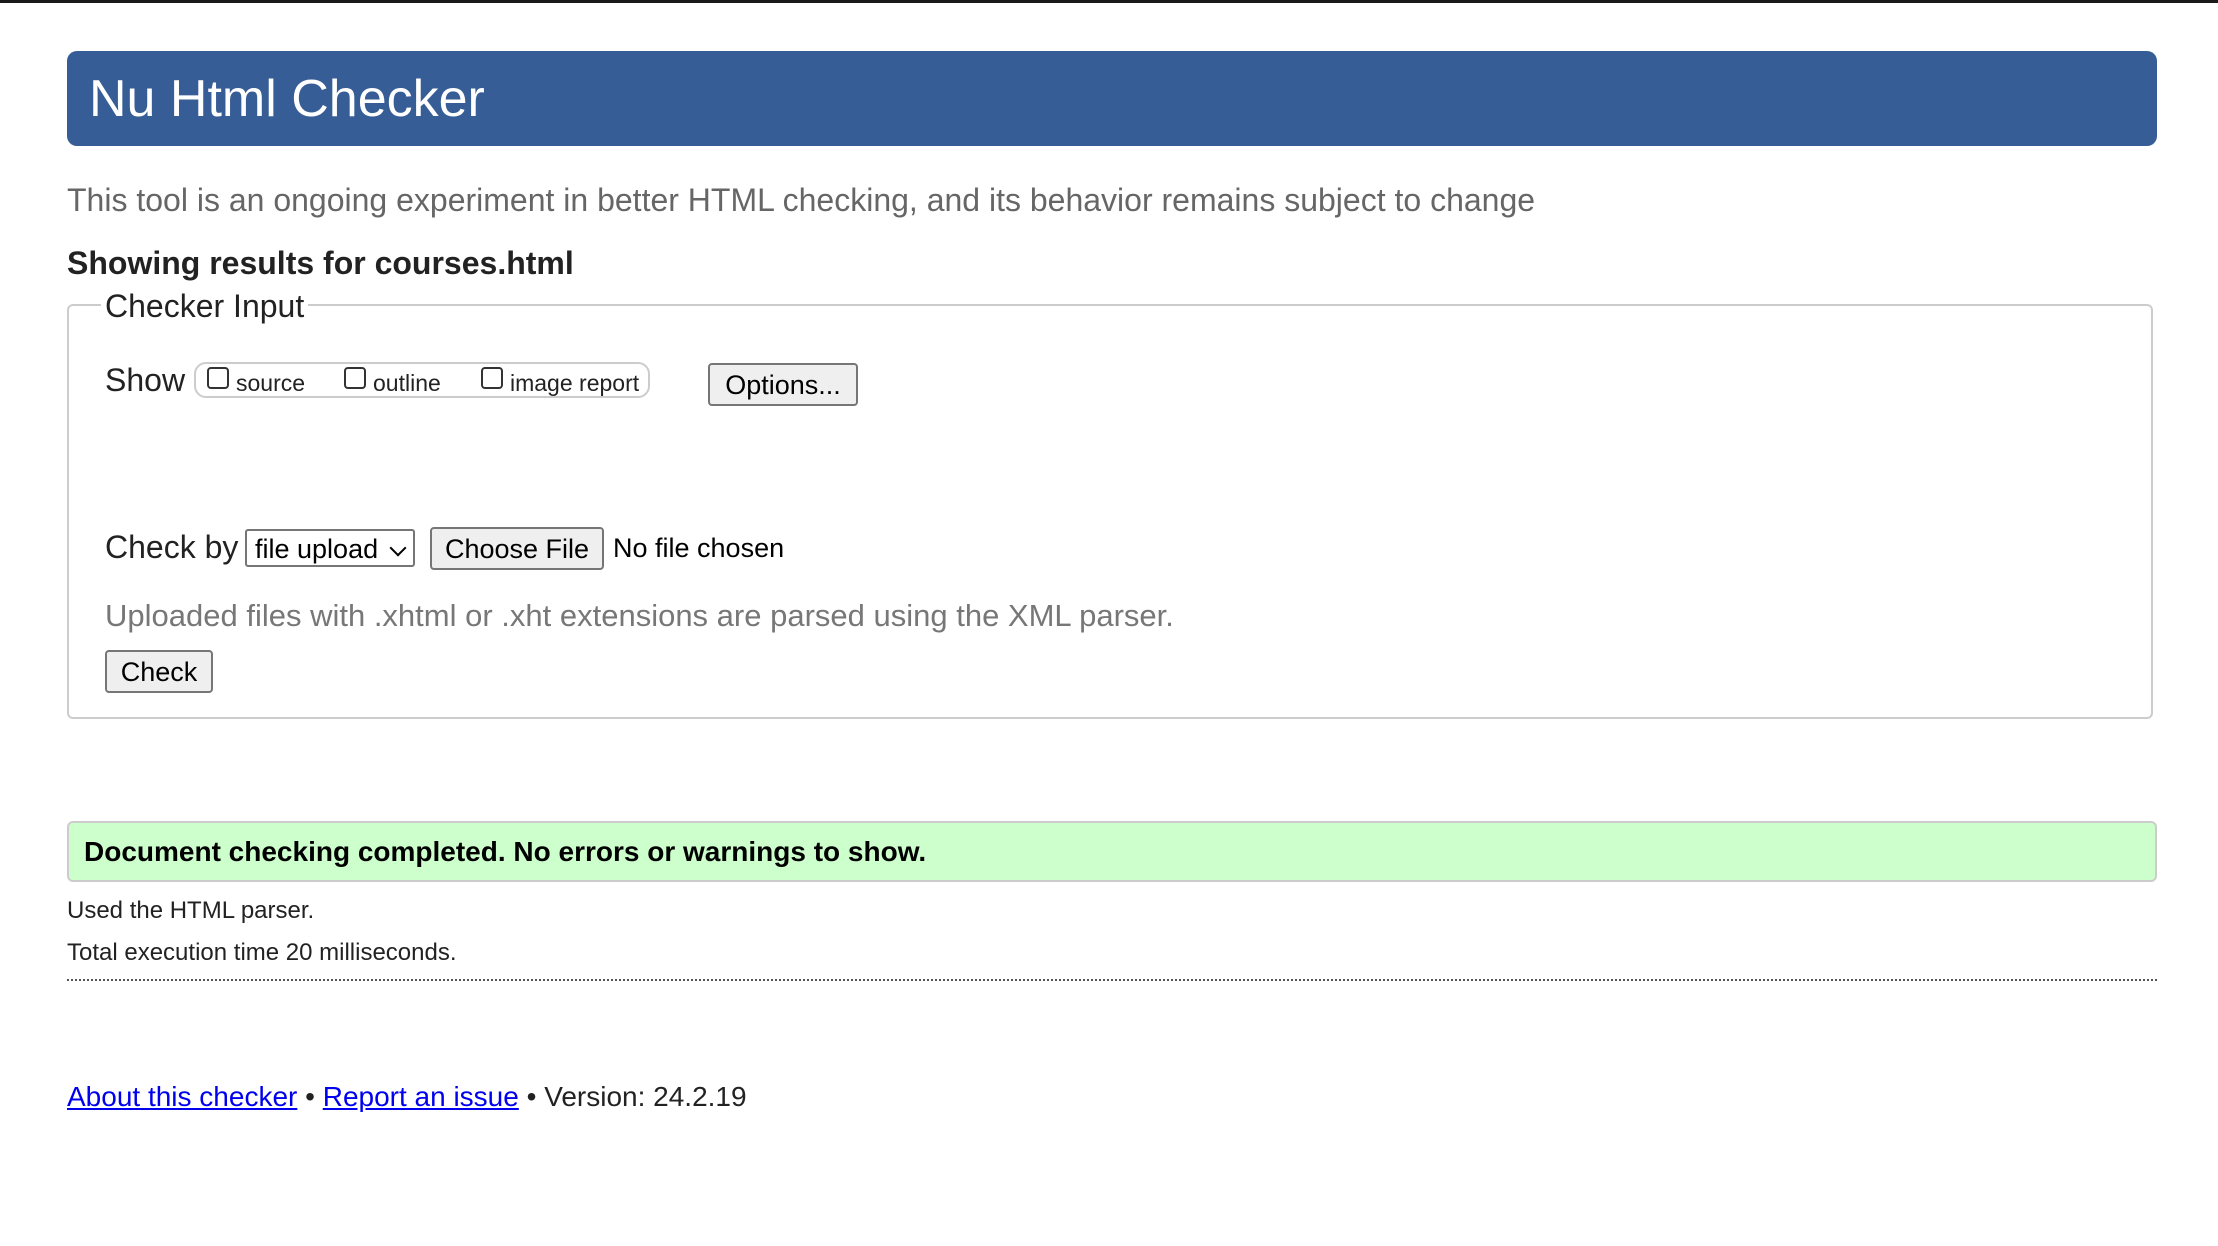 This screenshot has height=1246, width=2218. Describe the element at coordinates (407, 383) in the screenshot. I see `outline-checkbox-label: outline` at that location.